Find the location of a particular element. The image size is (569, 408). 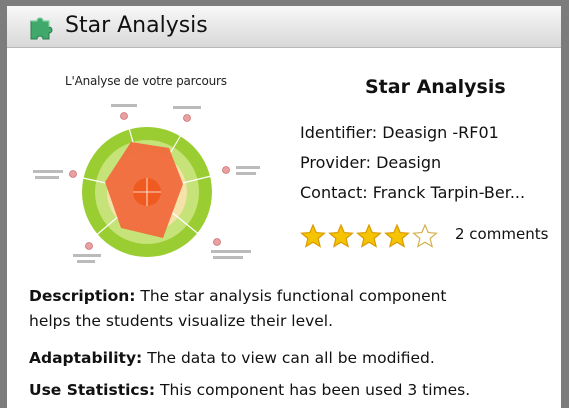

description-text: The star analysis functional component is located at coordinates (291, 296).